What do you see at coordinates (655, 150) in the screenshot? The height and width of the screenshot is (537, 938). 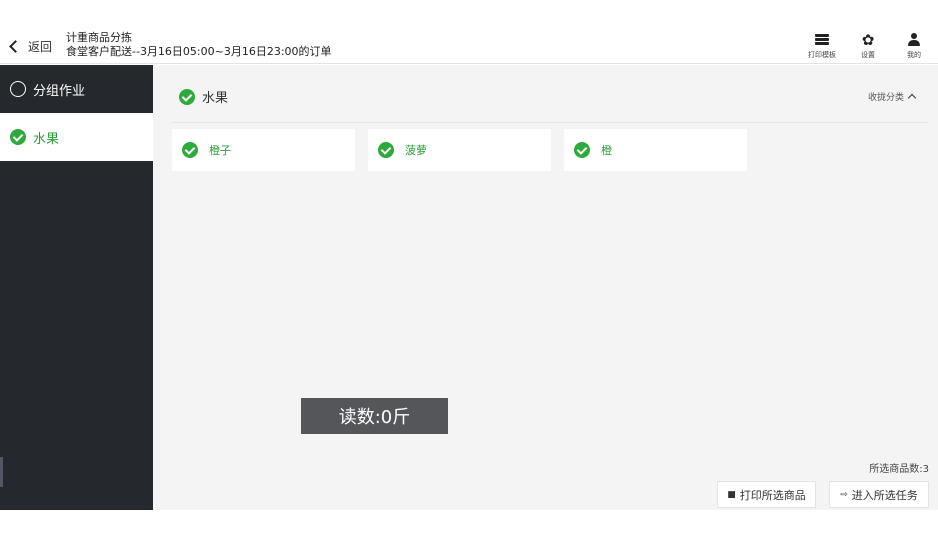 I see `product-card: 橙` at bounding box center [655, 150].